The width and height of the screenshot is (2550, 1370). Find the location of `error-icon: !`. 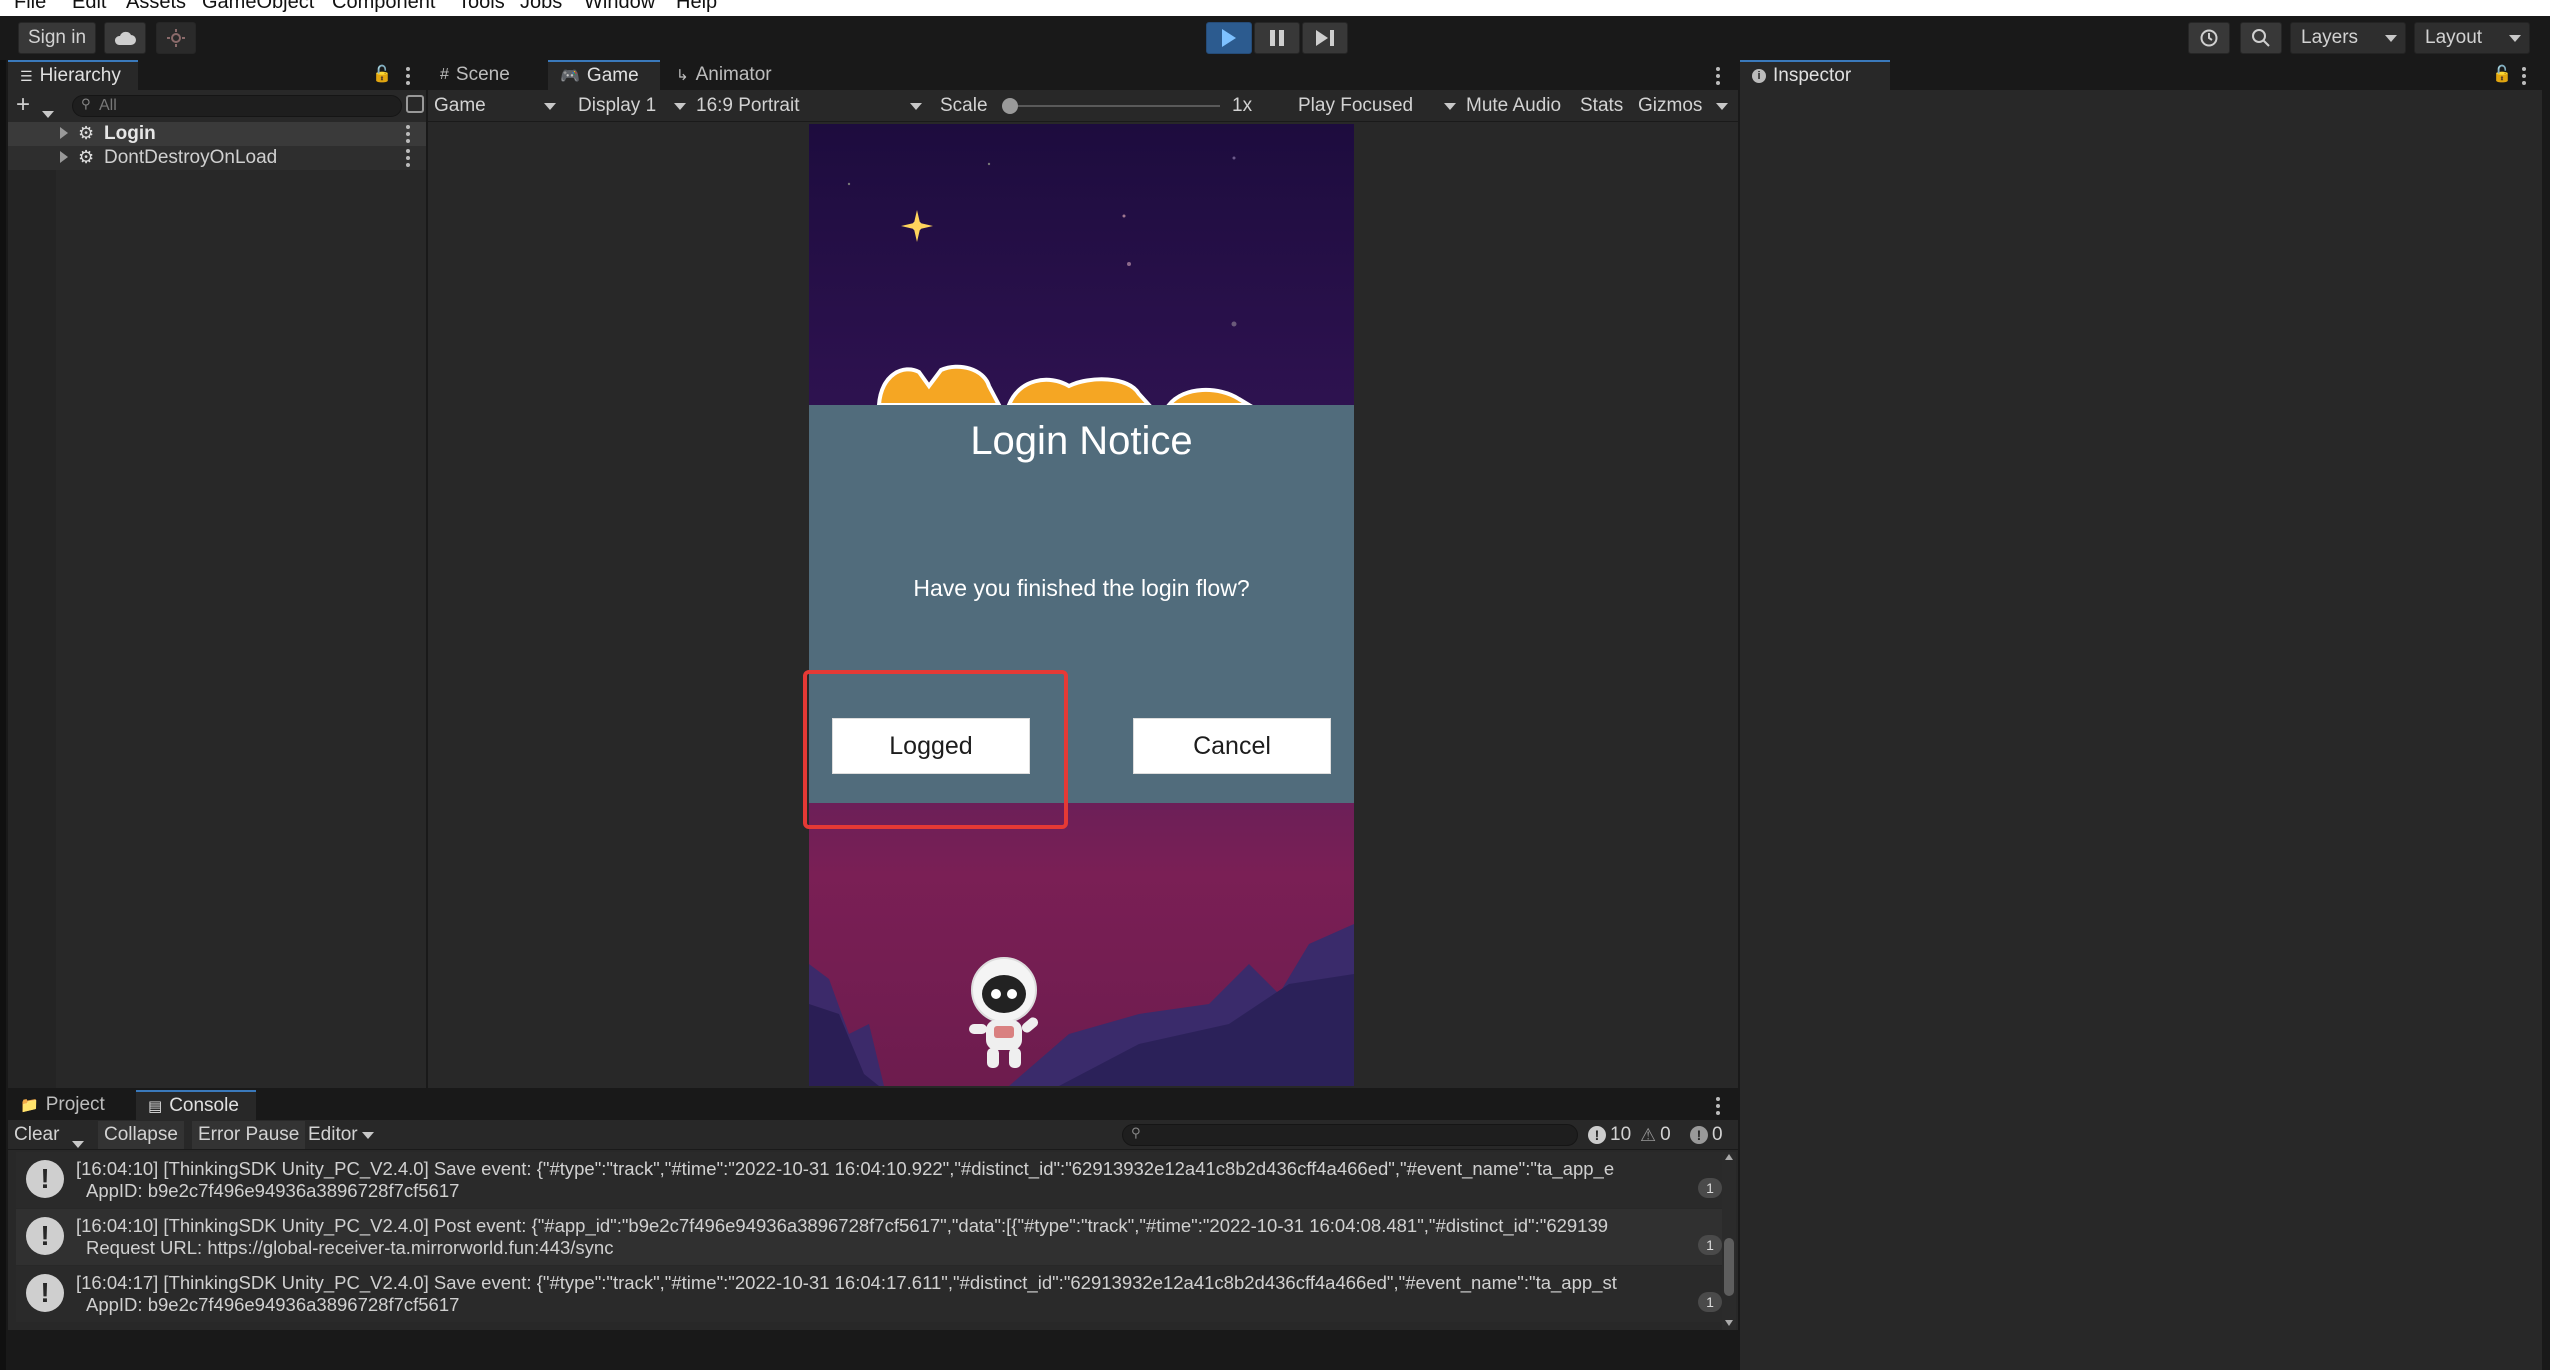

error-icon: ! is located at coordinates (1699, 1135).